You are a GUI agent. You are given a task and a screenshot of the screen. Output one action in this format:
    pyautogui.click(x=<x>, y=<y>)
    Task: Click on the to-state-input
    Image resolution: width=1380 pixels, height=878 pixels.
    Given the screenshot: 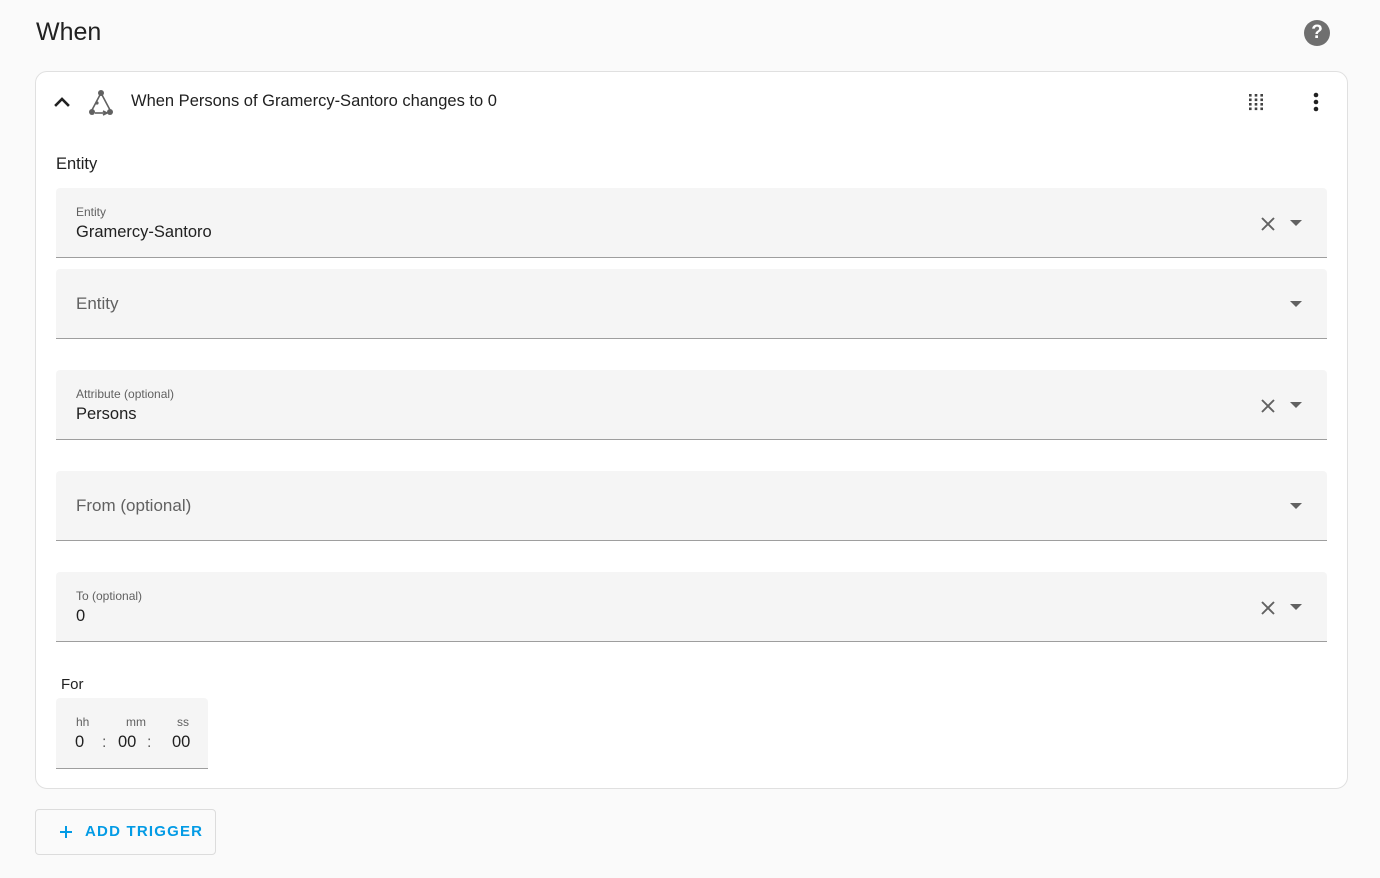 What is the action you would take?
    pyautogui.click(x=626, y=616)
    